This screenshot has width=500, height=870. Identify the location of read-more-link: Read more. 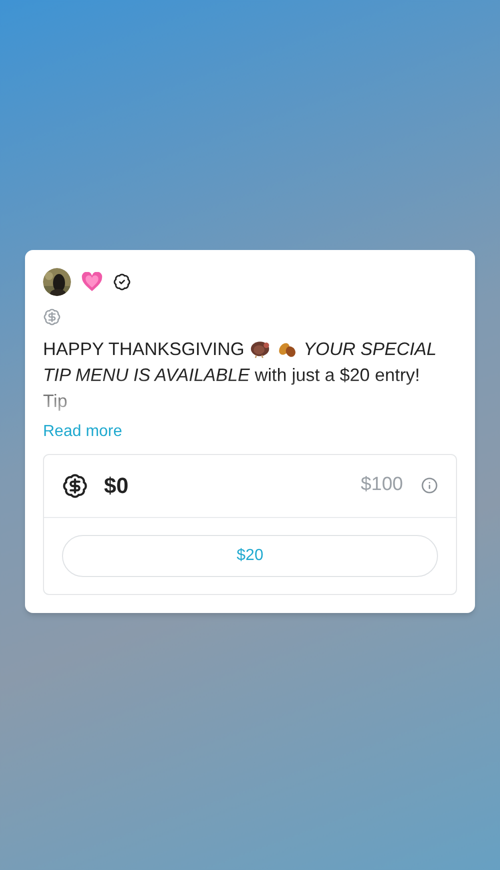
(82, 432).